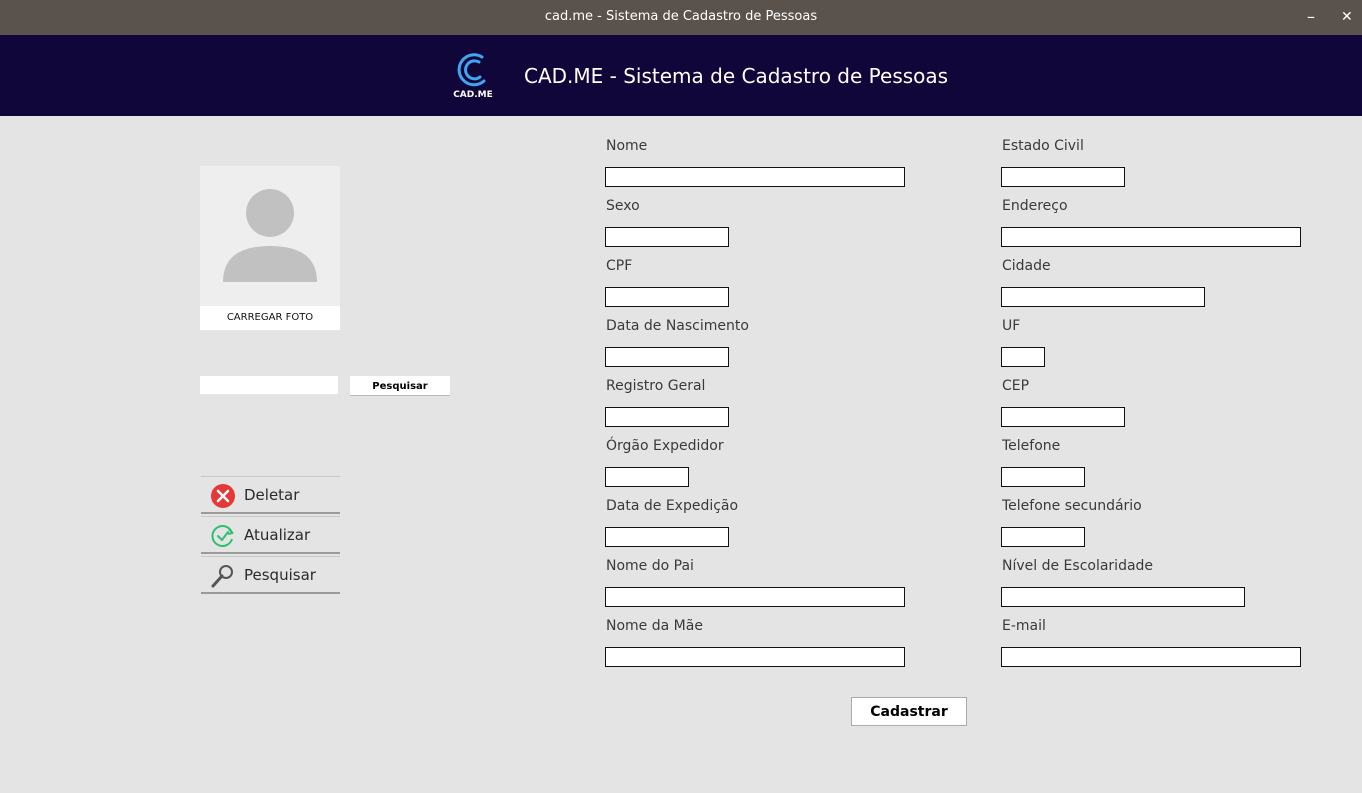 The image size is (1362, 793). Describe the element at coordinates (667, 237) in the screenshot. I see `sex-field` at that location.